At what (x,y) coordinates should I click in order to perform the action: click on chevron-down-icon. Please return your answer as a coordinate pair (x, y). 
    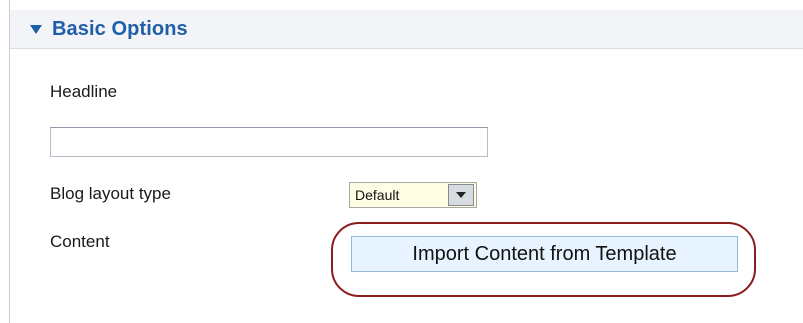
    Looking at the image, I should click on (461, 195).